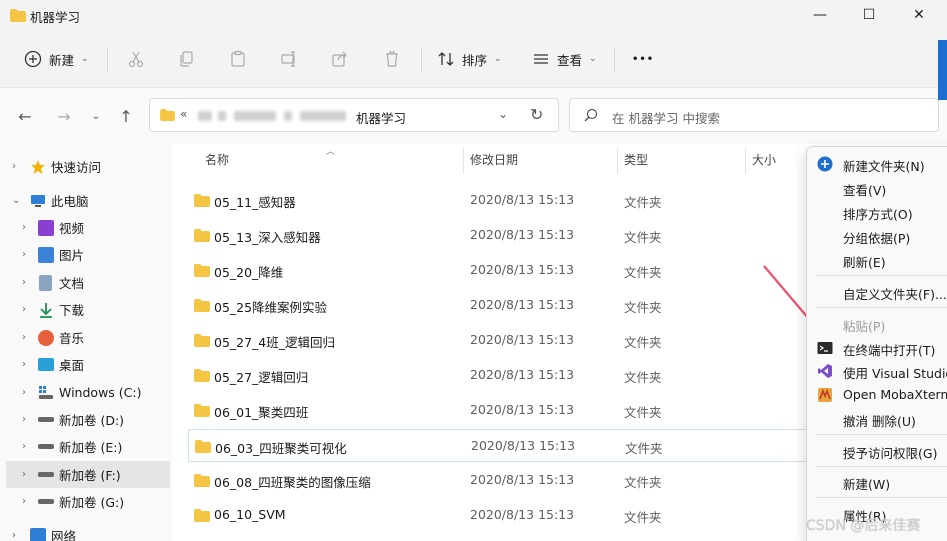 This screenshot has height=541, width=947. What do you see at coordinates (392, 59) in the screenshot?
I see `delete-button` at bounding box center [392, 59].